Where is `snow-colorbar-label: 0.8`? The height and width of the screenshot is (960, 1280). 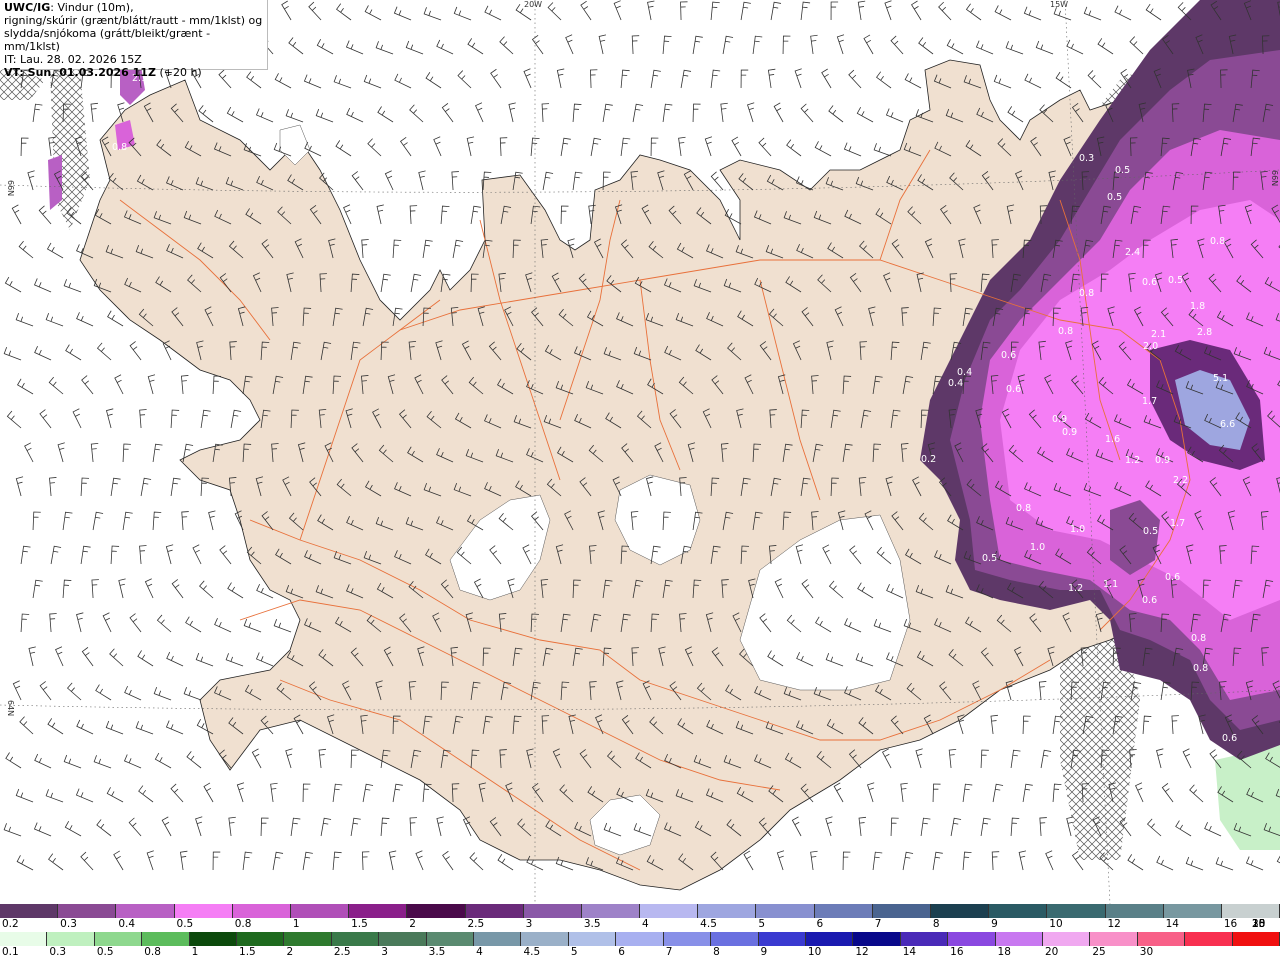
snow-colorbar-label: 0.8 is located at coordinates (243, 924).